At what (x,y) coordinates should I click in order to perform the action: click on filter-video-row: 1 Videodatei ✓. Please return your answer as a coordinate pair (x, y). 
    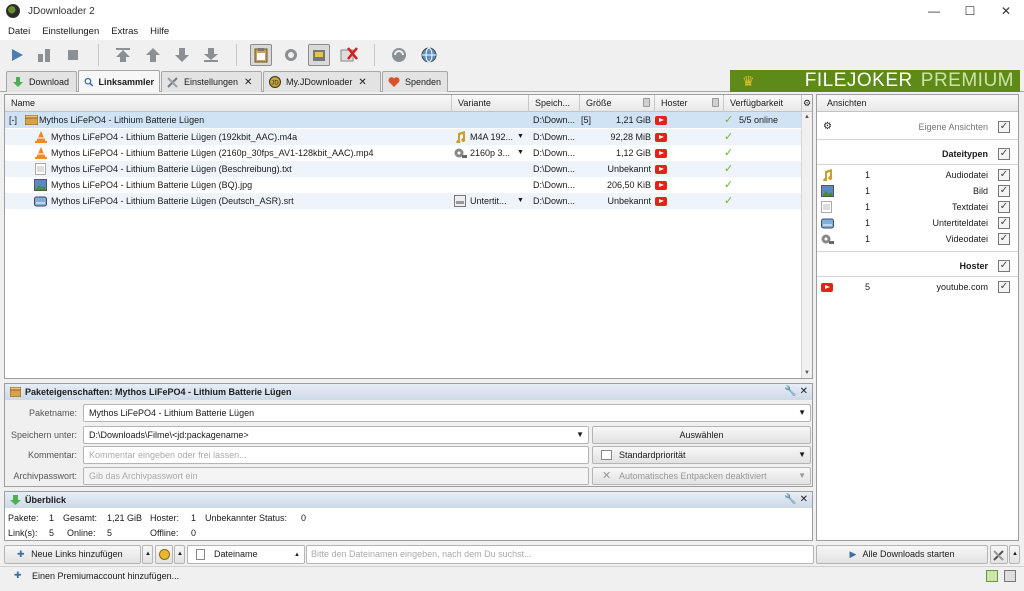
    Looking at the image, I should click on (917, 239).